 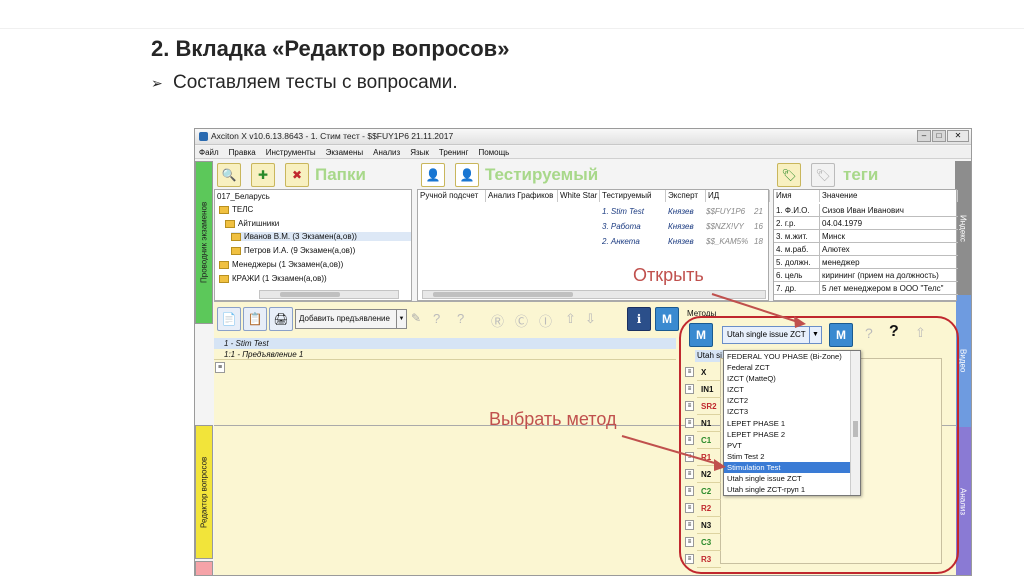 What do you see at coordinates (800, 322) in the screenshot?
I see `arrowhead-open-icon` at bounding box center [800, 322].